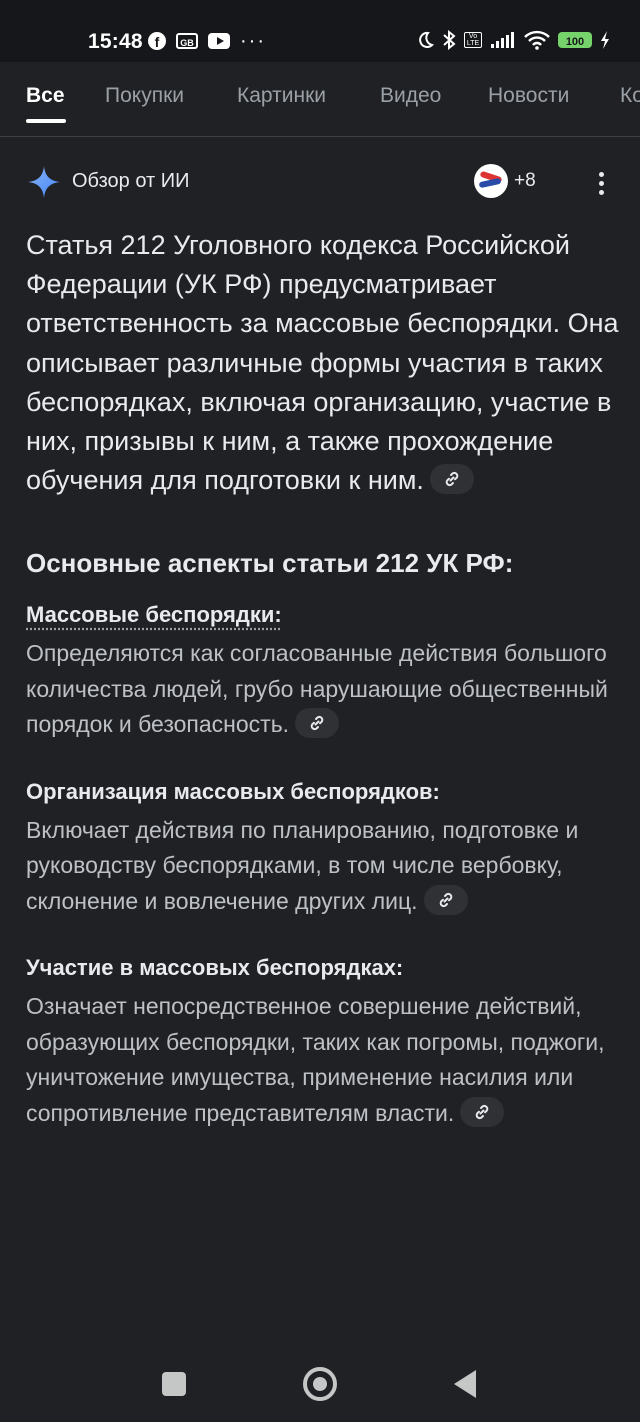 The width and height of the screenshot is (640, 1422). Describe the element at coordinates (157, 41) in the screenshot. I see `facebook-icon: f` at that location.